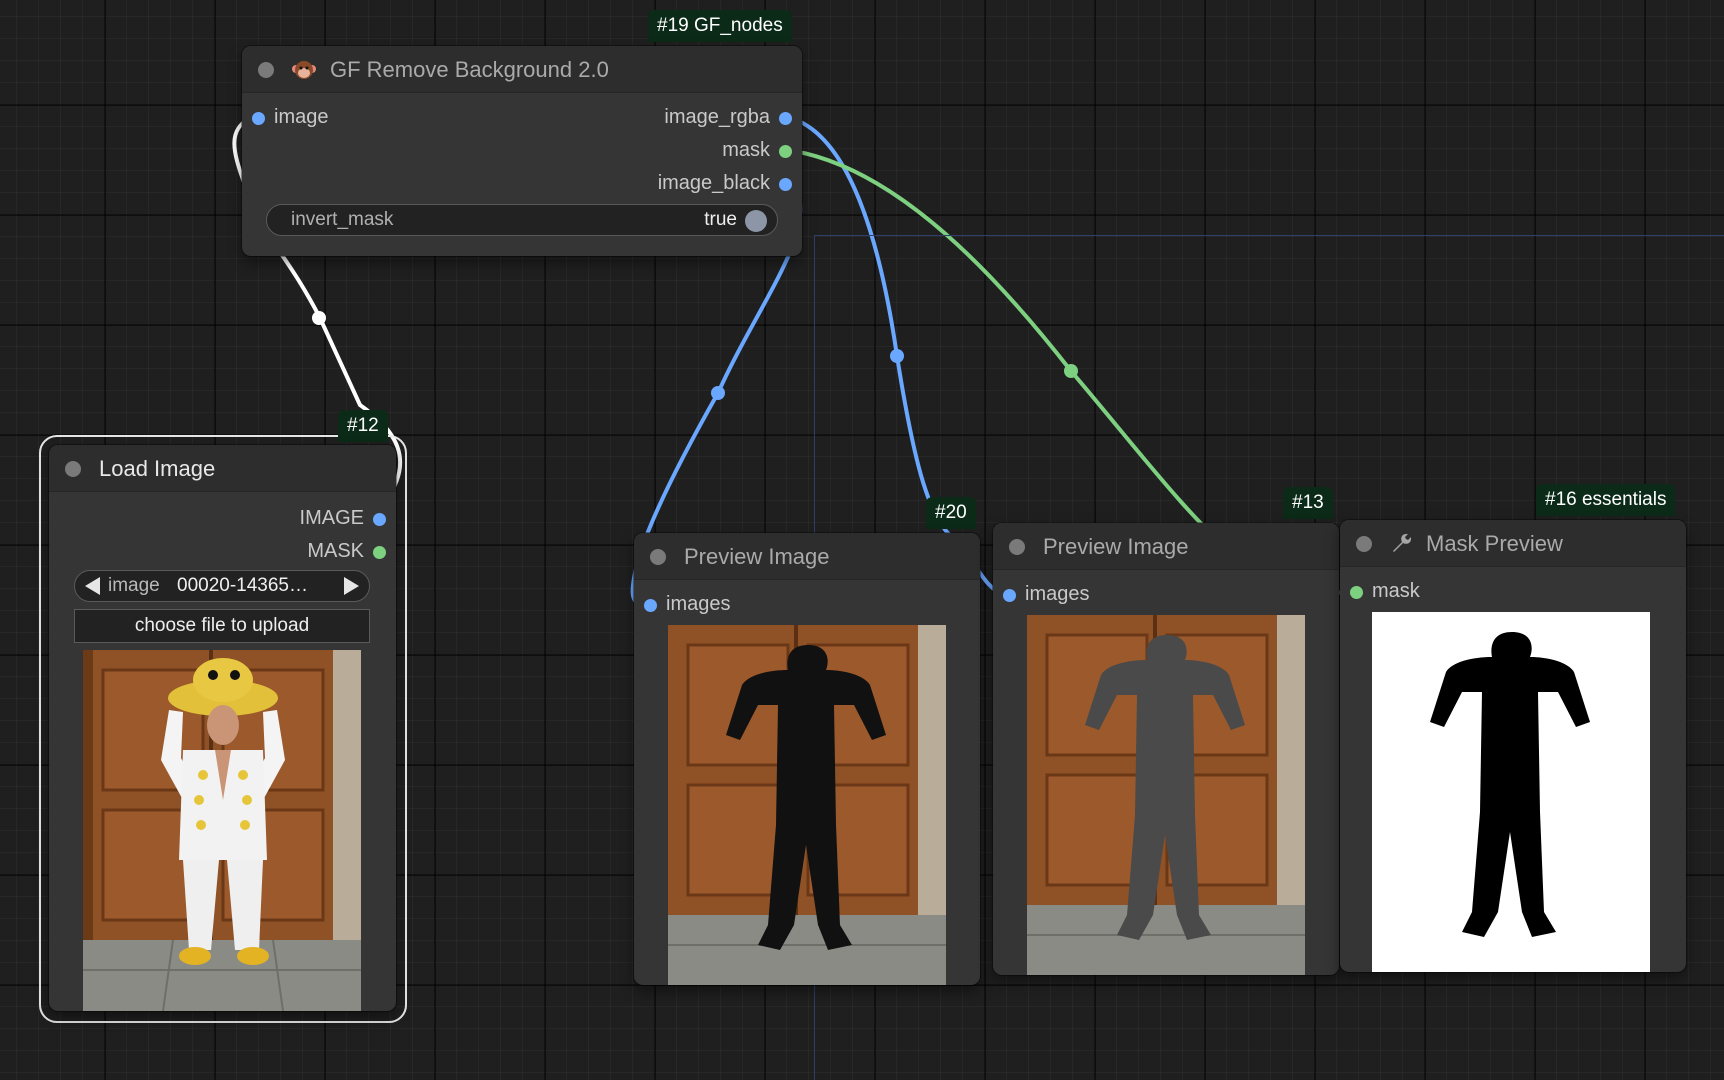 The width and height of the screenshot is (1724, 1080). I want to click on preview-image-black-silhouette, so click(807, 805).